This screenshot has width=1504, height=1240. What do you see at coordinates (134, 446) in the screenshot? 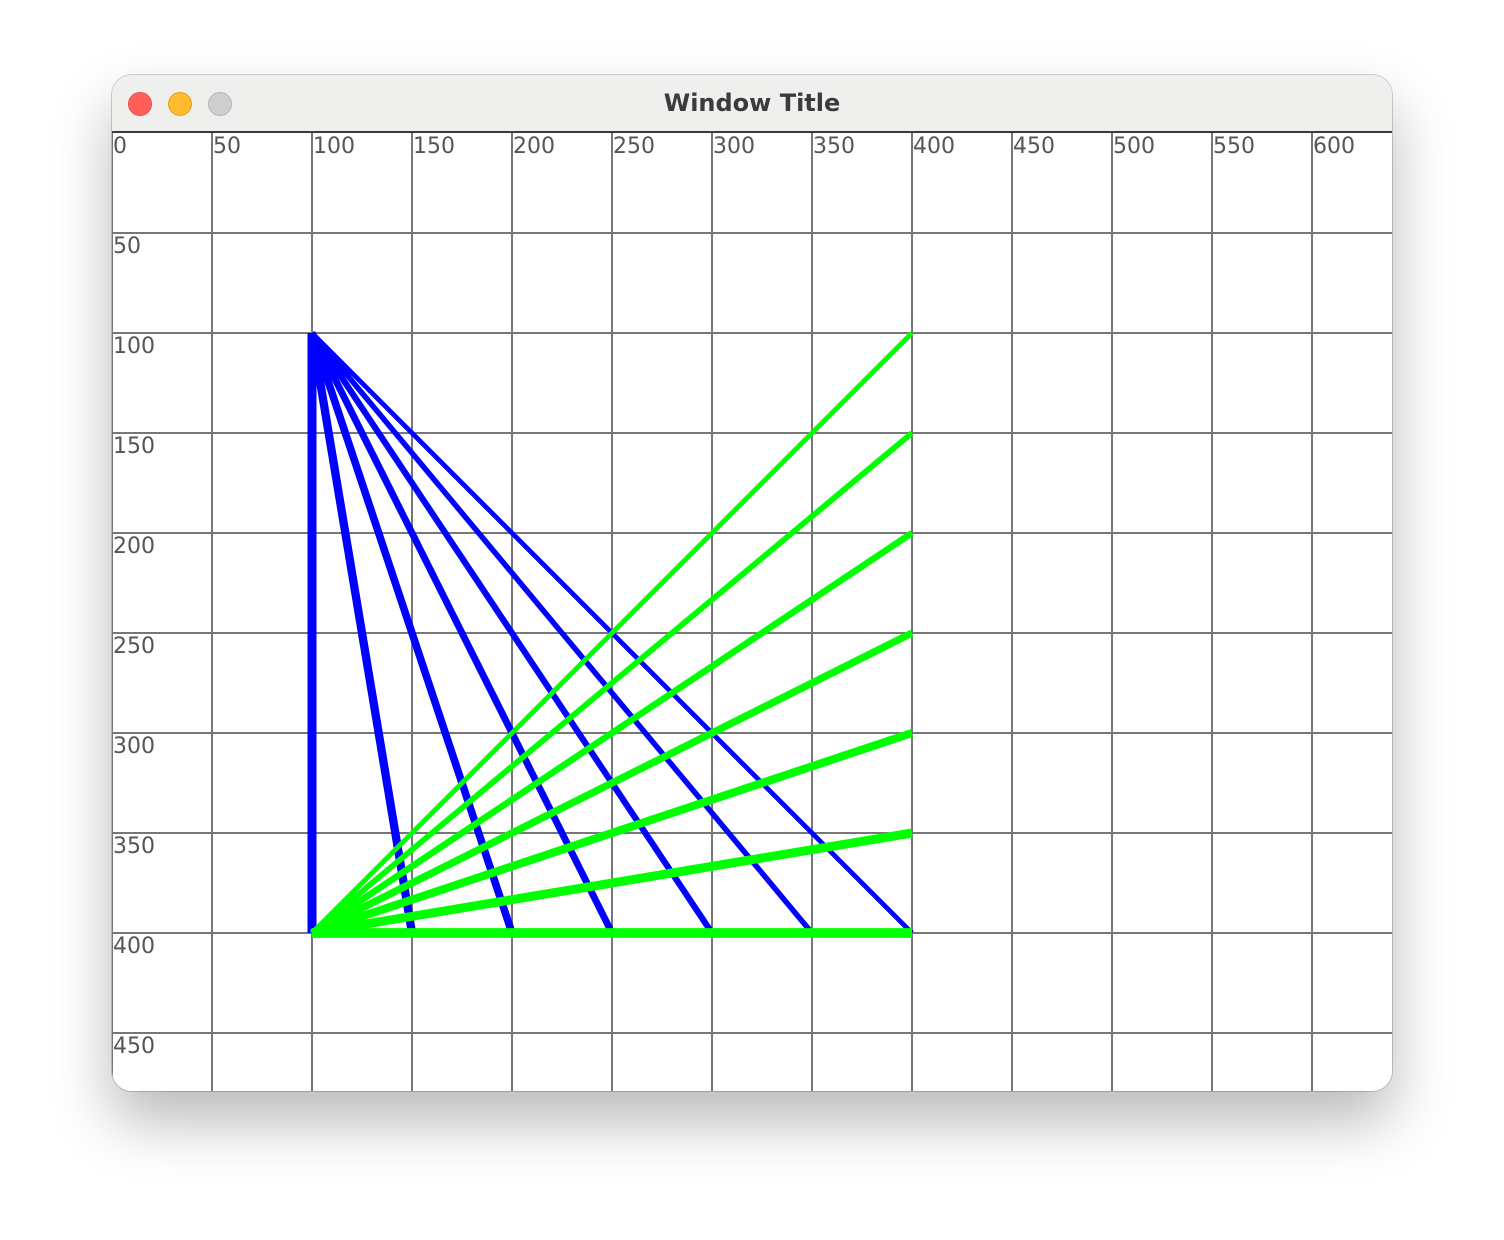
I see `y-tick-label: 150` at bounding box center [134, 446].